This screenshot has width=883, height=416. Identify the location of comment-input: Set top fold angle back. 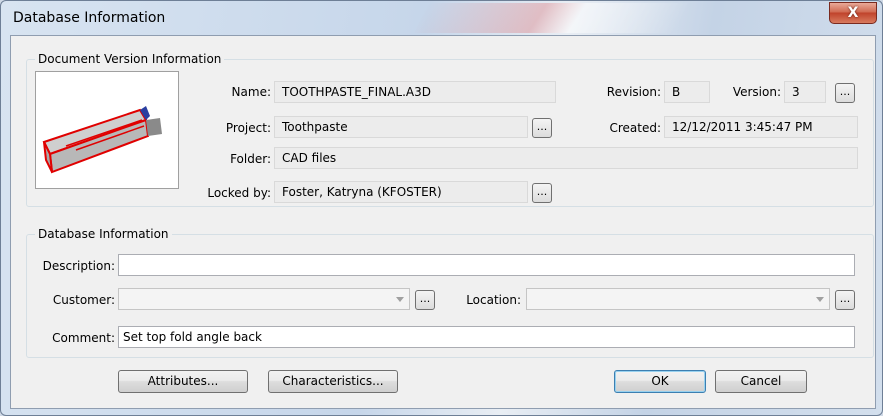
(486, 337).